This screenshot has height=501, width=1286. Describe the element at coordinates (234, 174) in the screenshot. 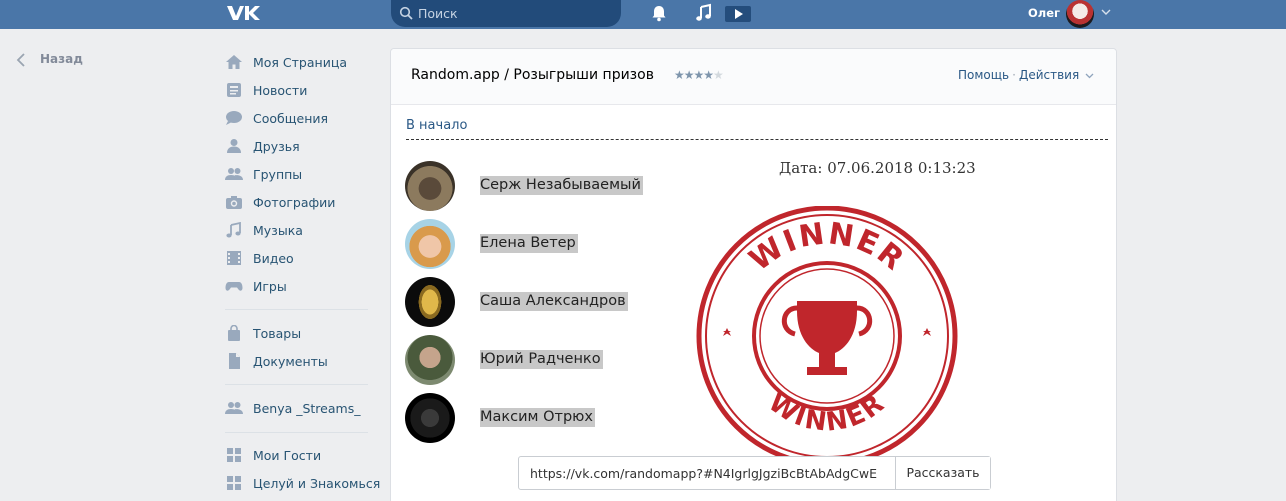

I see `groups-icon` at that location.